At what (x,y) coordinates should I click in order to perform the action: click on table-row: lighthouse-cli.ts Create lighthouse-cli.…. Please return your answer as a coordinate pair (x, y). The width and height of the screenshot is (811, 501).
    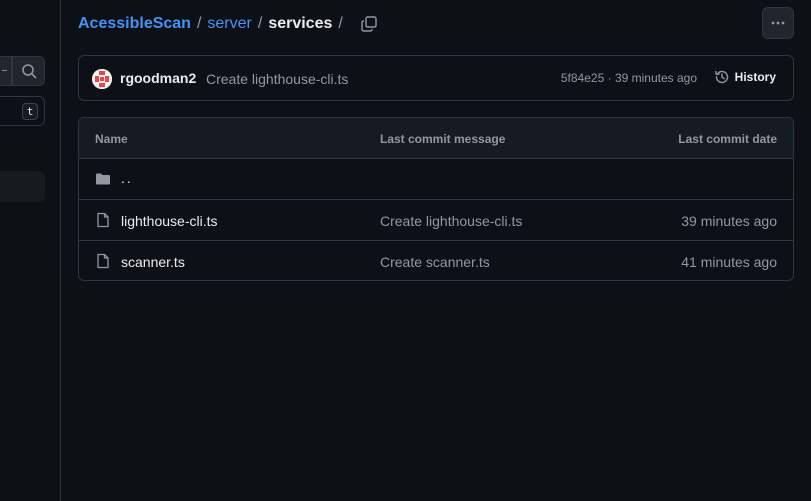
    Looking at the image, I should click on (436, 220).